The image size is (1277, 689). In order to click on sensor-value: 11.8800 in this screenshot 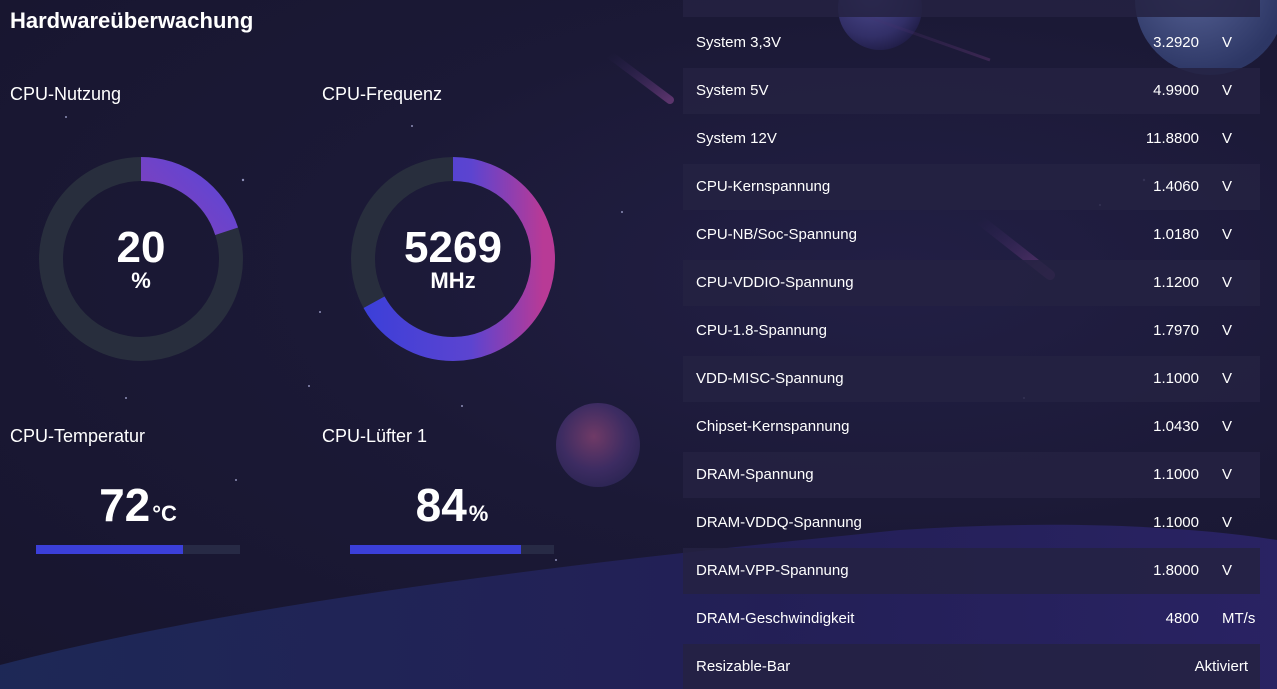, I will do `click(1172, 138)`.